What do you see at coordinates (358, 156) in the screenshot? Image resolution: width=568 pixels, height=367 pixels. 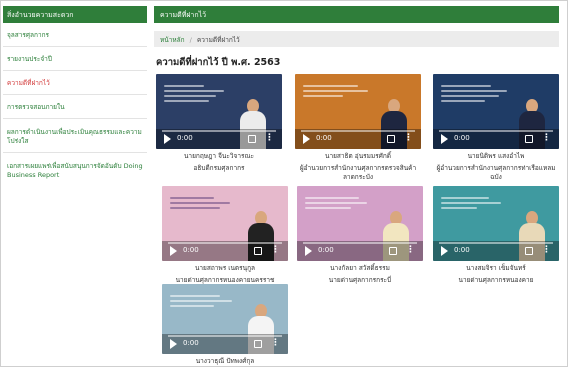 I see `video-caption-name: นายสาธิต อุ่นรมมรศักดิ์` at bounding box center [358, 156].